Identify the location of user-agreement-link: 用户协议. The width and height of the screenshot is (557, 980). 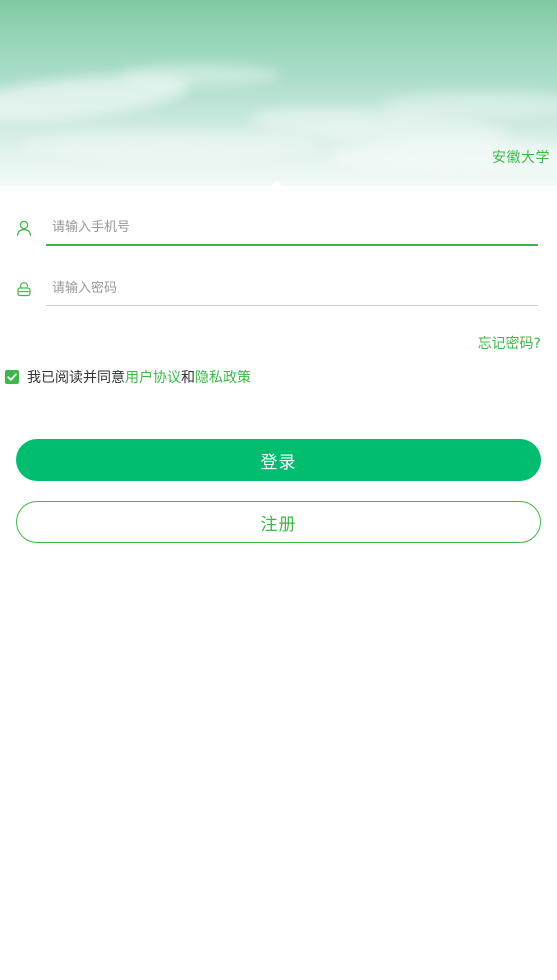
(153, 377).